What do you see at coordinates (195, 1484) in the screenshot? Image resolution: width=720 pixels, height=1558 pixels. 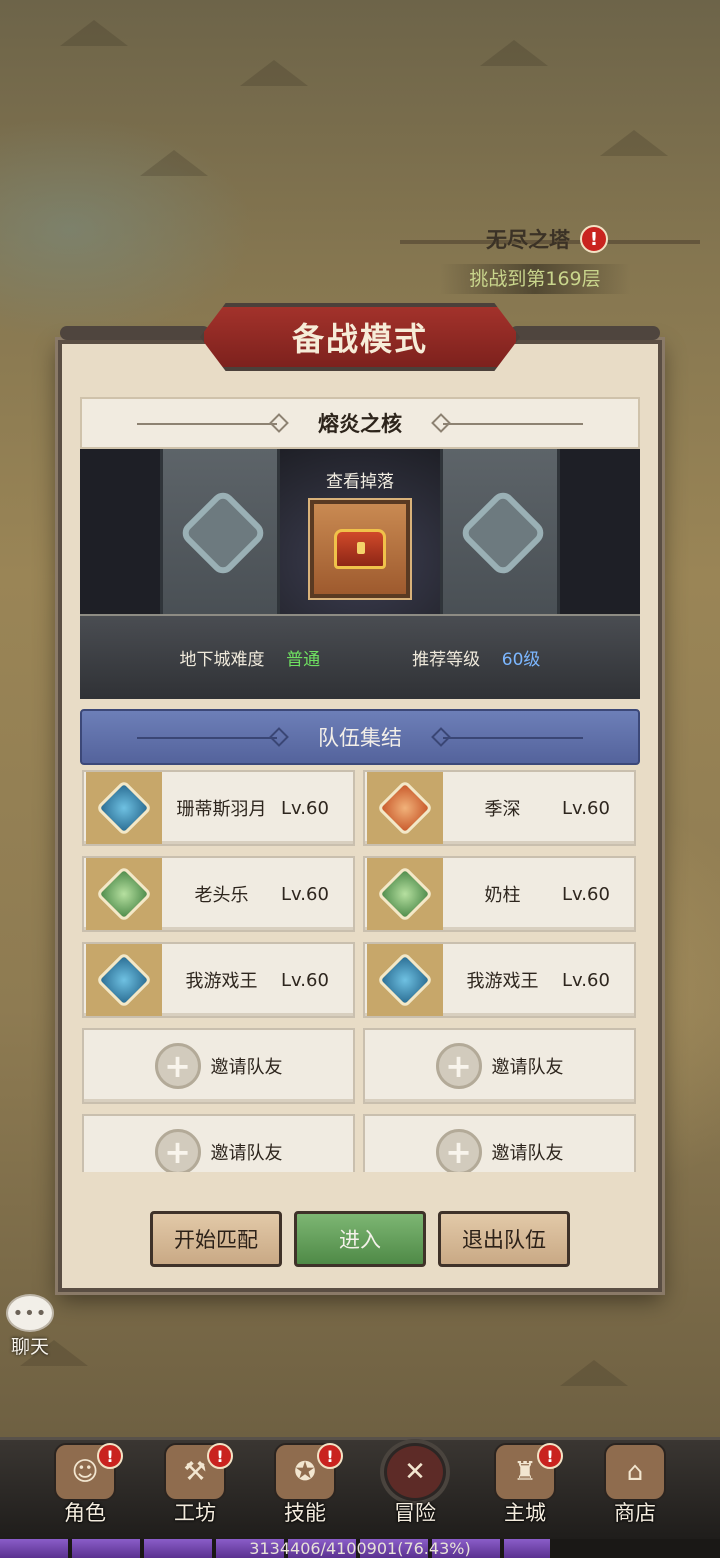 I see `nav-item-workshop: ⚒ ! 工坊` at bounding box center [195, 1484].